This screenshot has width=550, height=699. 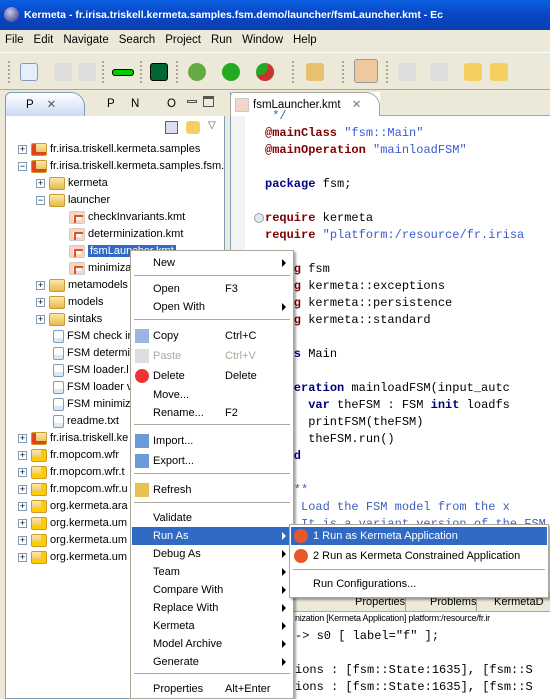 What do you see at coordinates (91, 353) in the screenshot?
I see `tree-item: FSM determi` at bounding box center [91, 353].